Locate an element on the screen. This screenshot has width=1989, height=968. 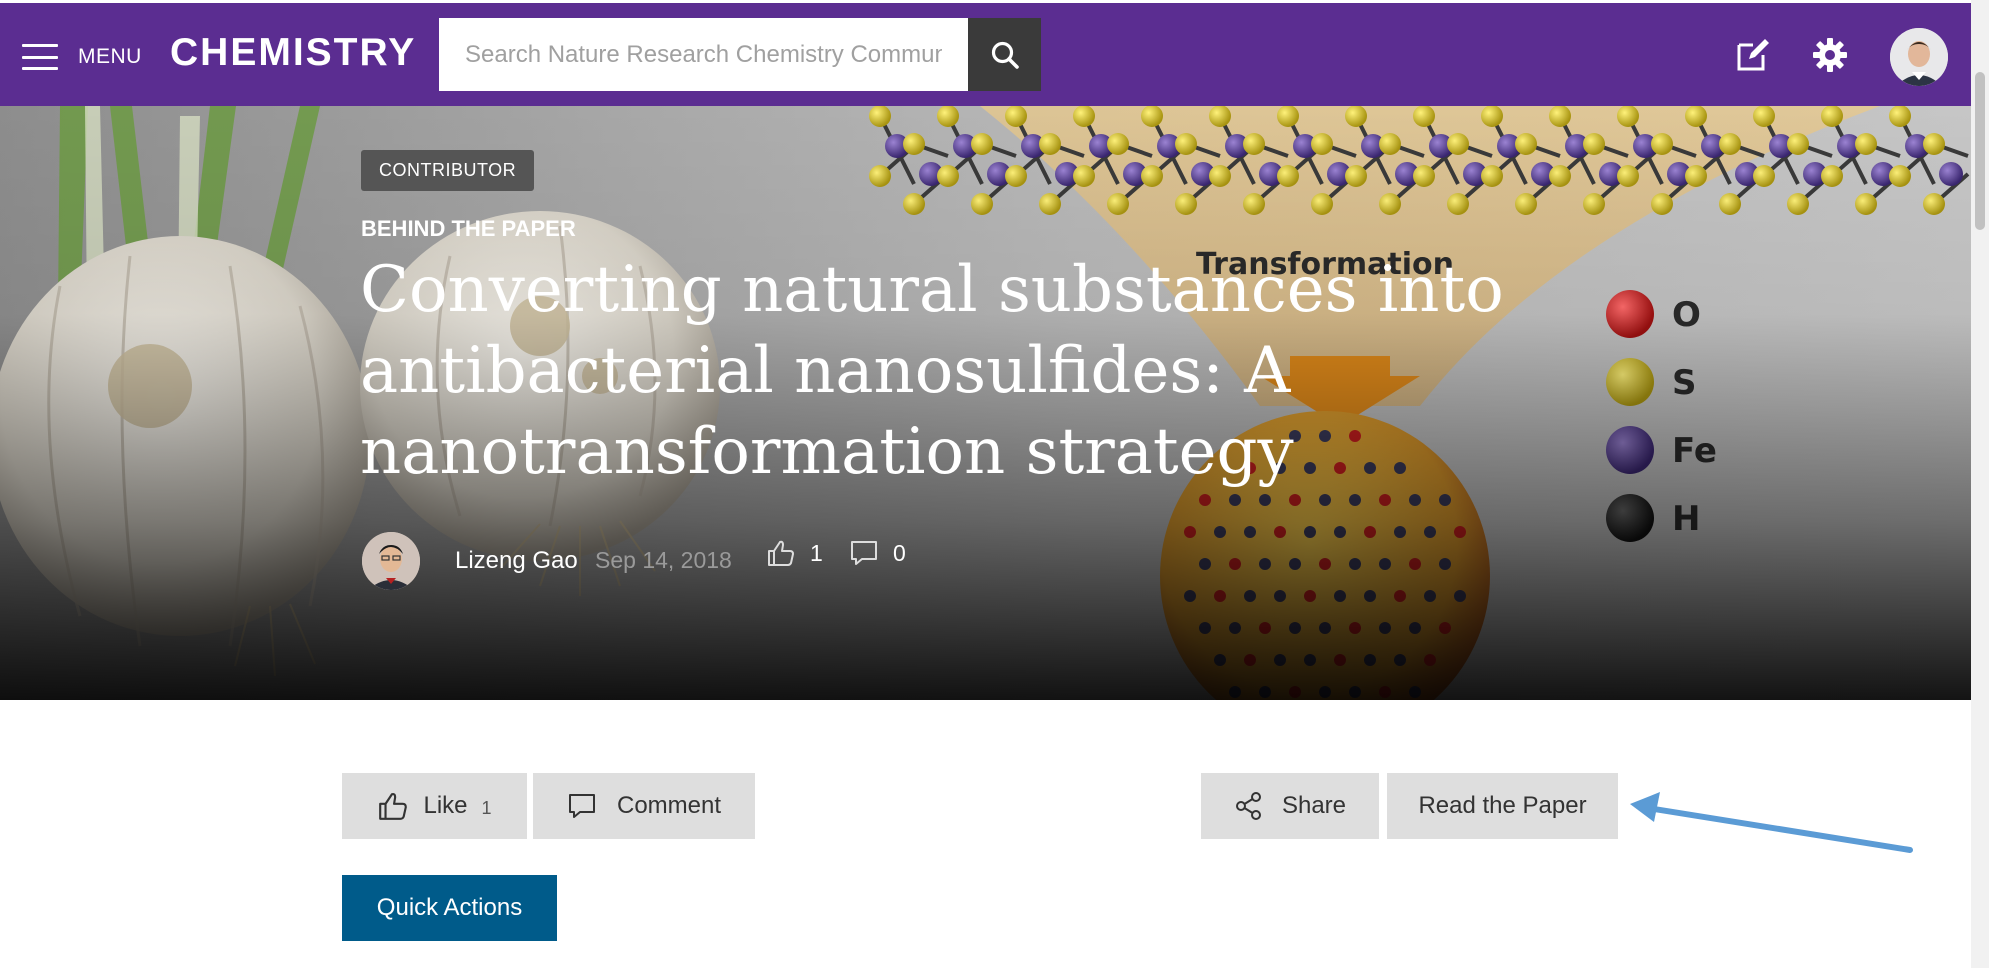
like-button: Like 1 is located at coordinates (434, 806).